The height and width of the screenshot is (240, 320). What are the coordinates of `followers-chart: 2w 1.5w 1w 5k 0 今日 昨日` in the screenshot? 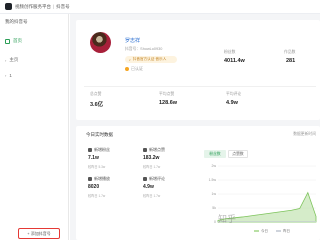 It's located at (263, 198).